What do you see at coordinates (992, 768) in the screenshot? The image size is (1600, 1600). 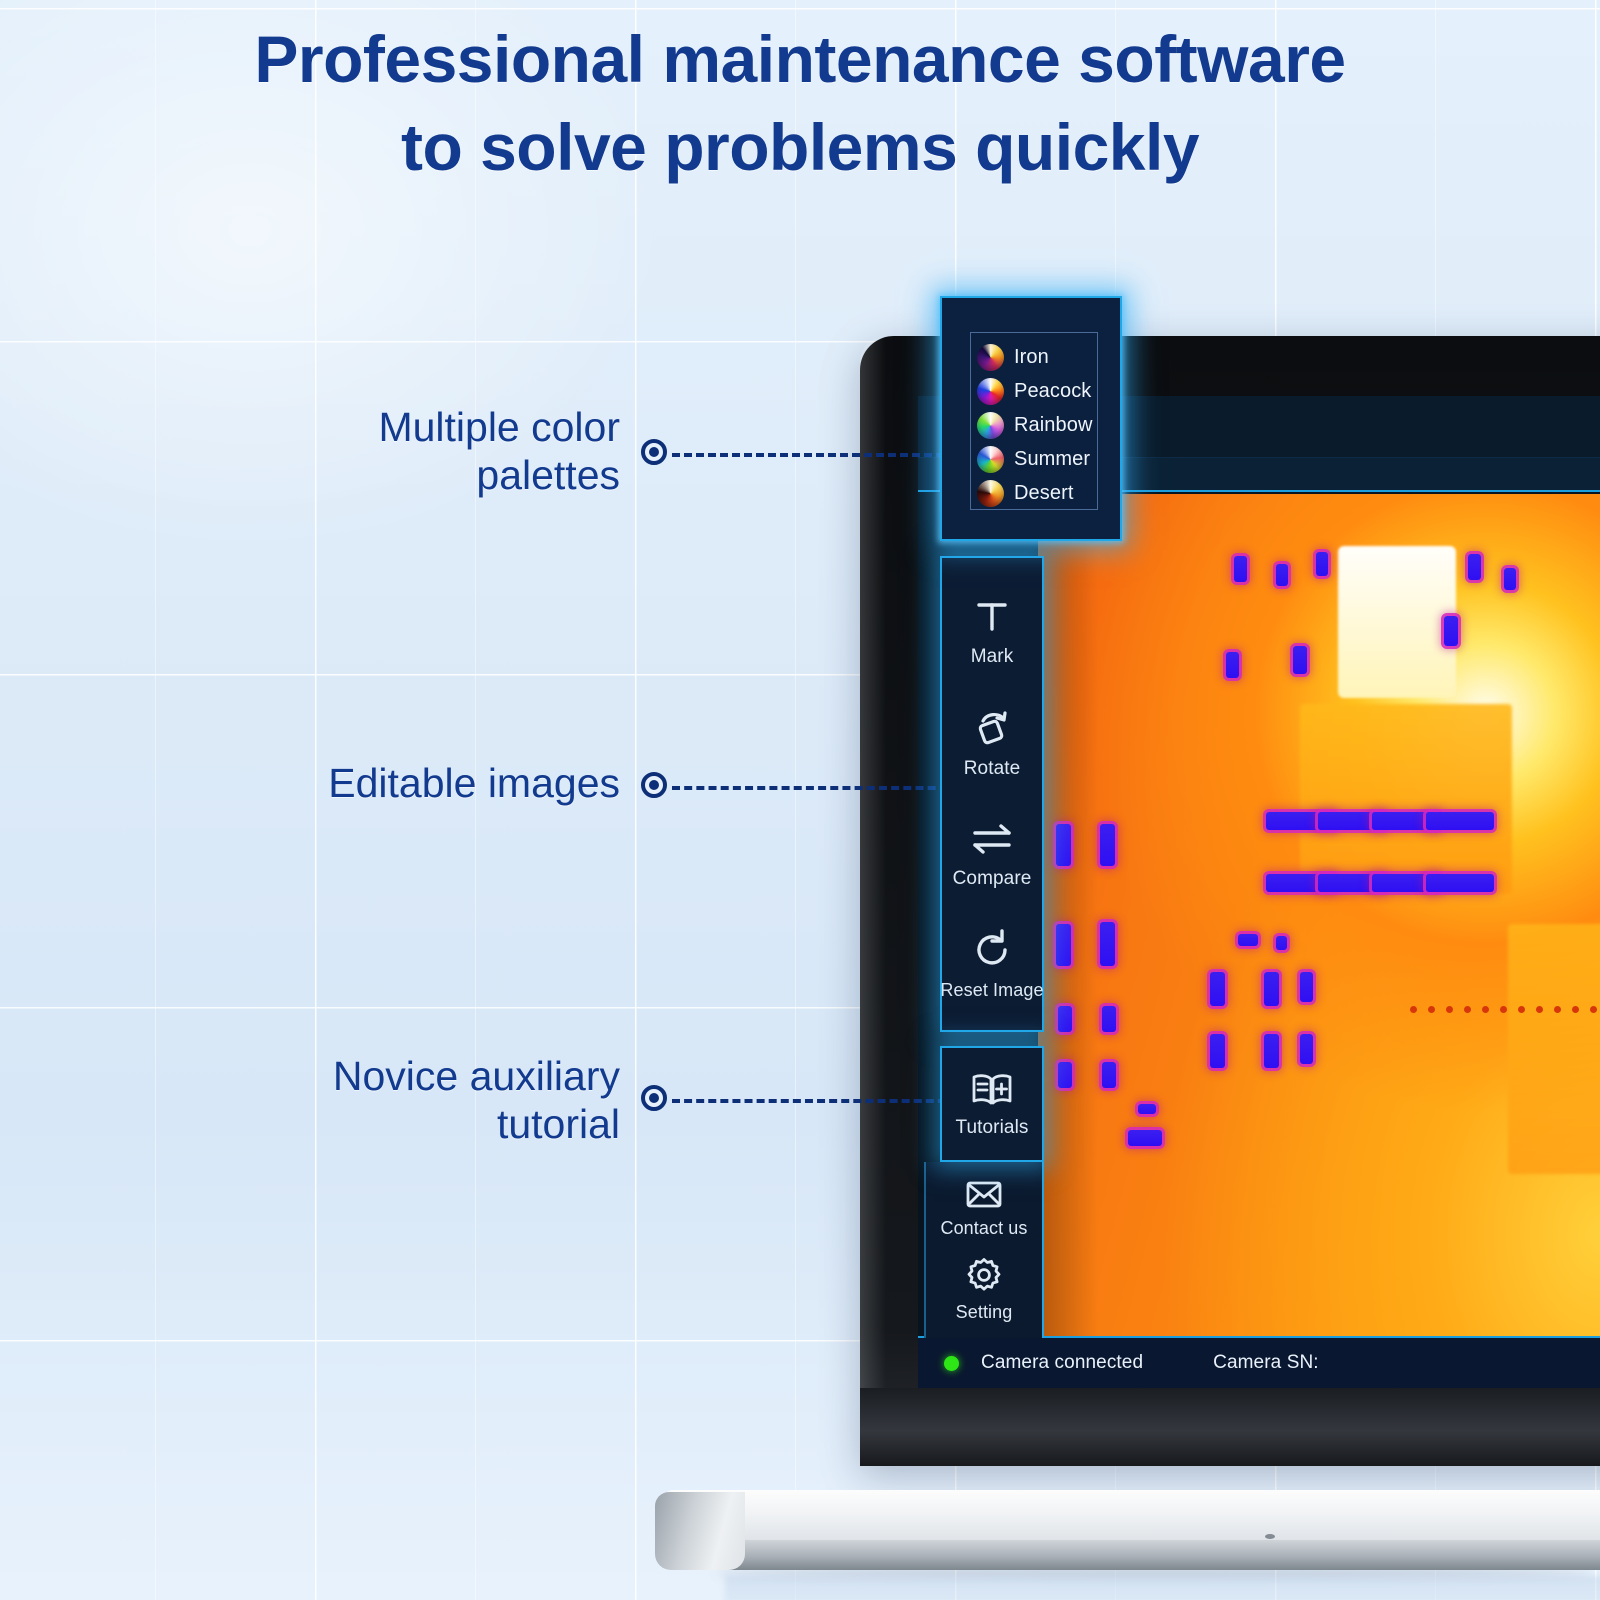 I see `tool-label: Rotate` at bounding box center [992, 768].